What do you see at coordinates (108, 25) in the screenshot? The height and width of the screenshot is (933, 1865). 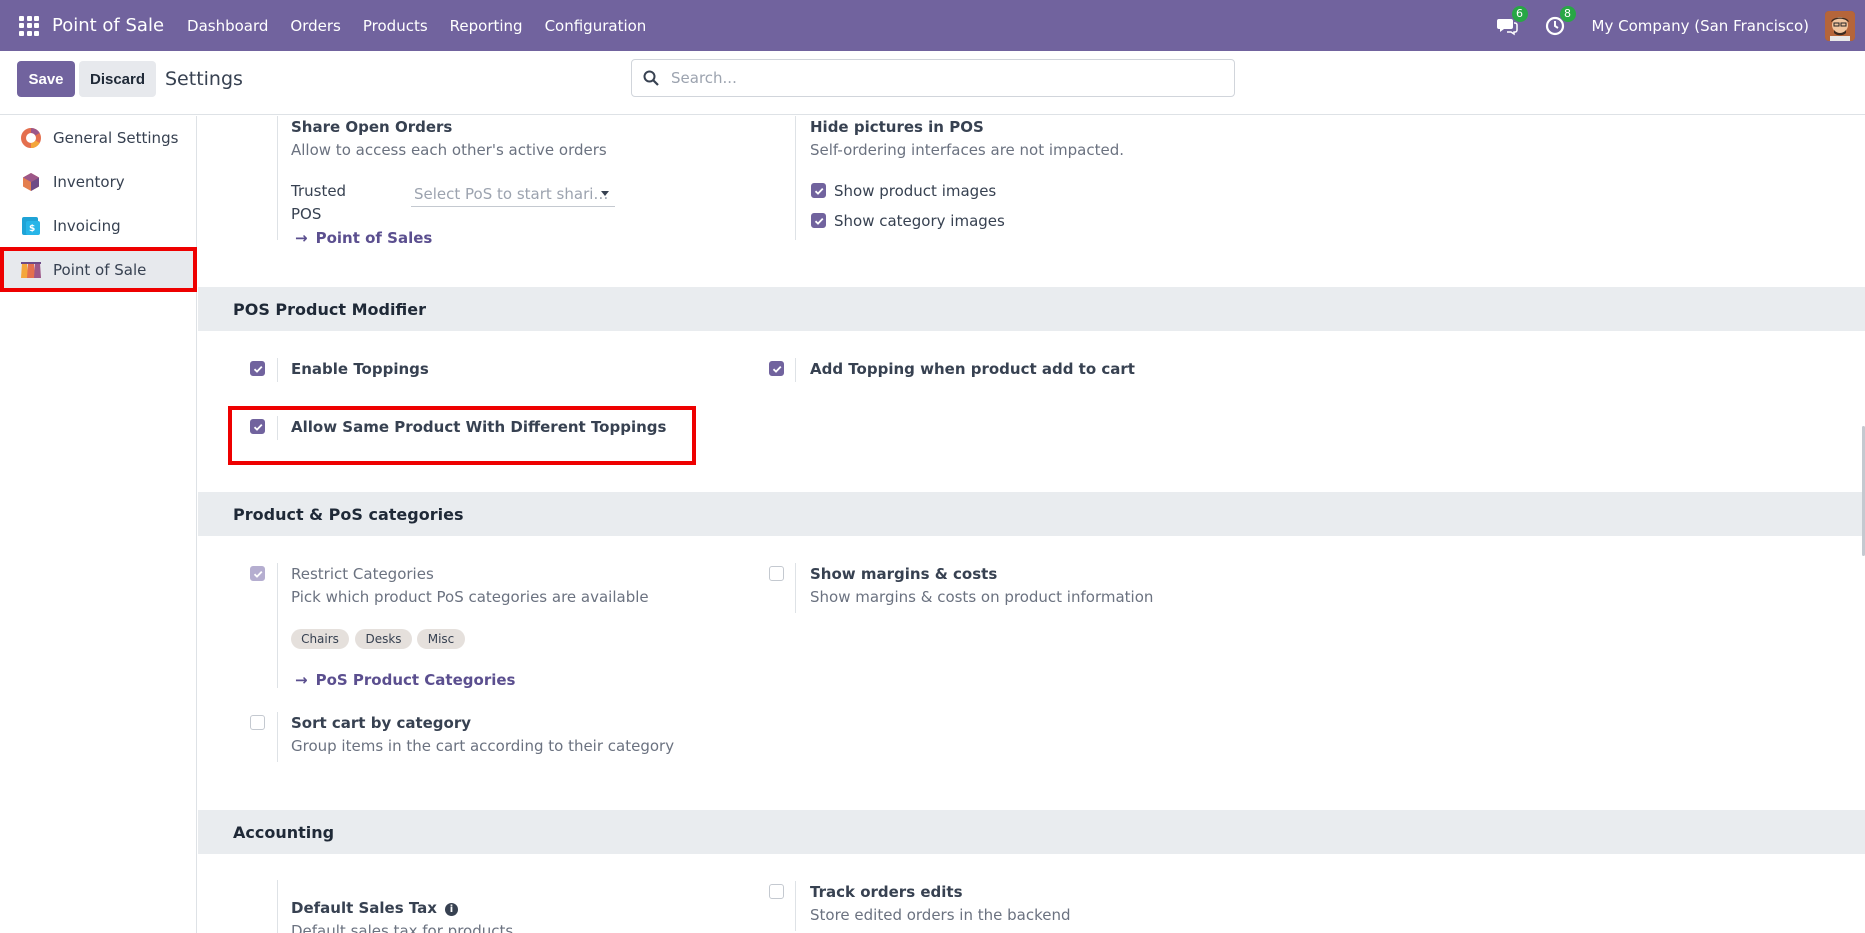 I see `app-brand: Point of Sale` at bounding box center [108, 25].